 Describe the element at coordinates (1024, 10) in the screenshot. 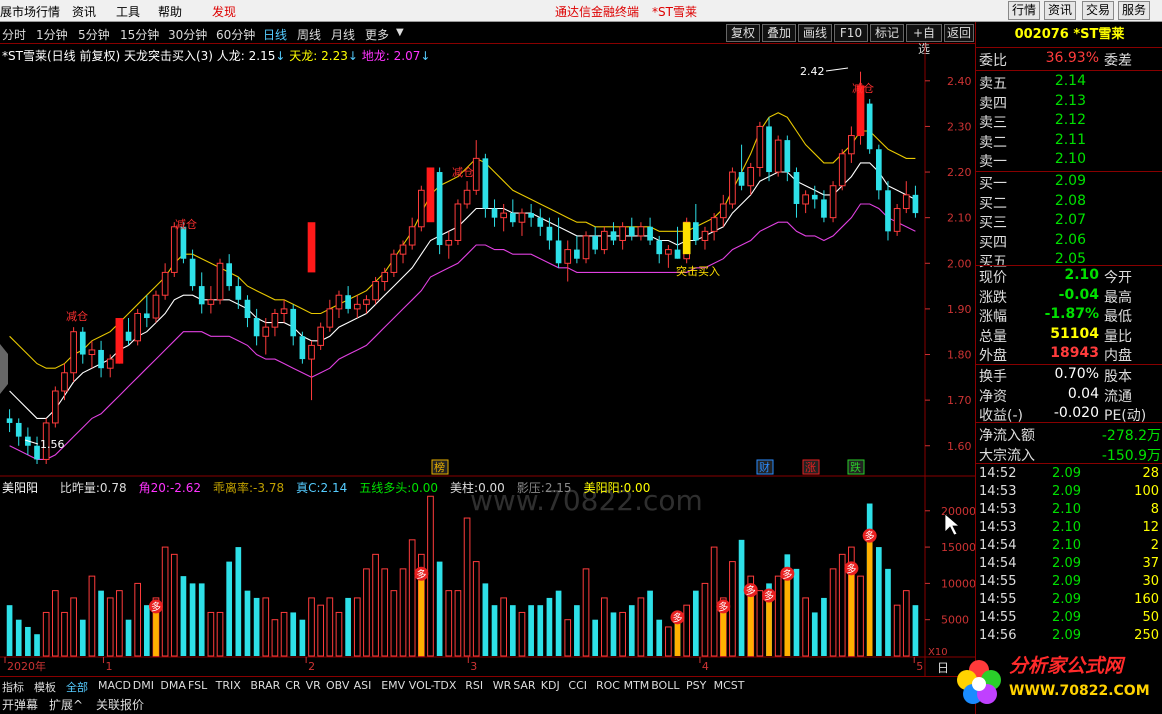

I see `btn-quote: 行情` at that location.